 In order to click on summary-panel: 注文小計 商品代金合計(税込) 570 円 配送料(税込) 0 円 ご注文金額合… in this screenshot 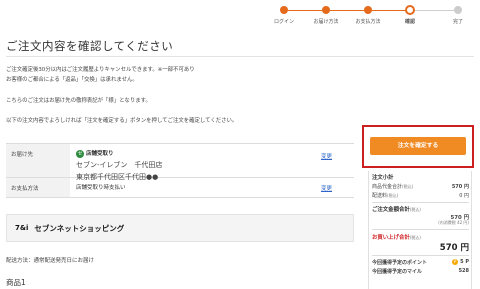, I will do `click(420, 230)`.